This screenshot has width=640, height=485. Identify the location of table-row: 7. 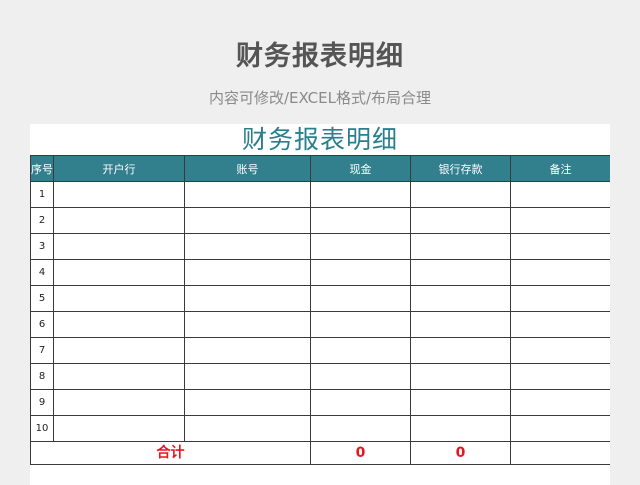
(320, 350).